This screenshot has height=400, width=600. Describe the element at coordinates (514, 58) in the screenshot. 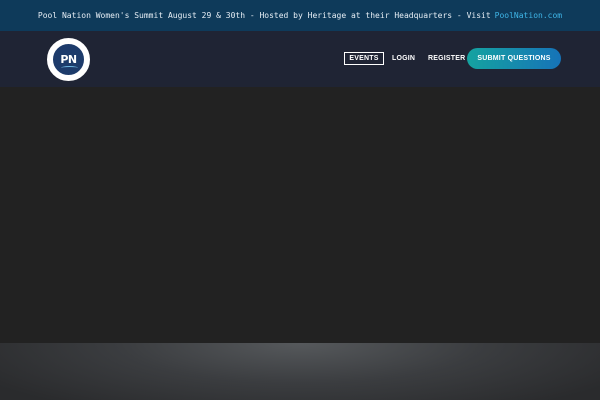

I see `submit-questions-button: SUBMIT QUESTIONS` at that location.